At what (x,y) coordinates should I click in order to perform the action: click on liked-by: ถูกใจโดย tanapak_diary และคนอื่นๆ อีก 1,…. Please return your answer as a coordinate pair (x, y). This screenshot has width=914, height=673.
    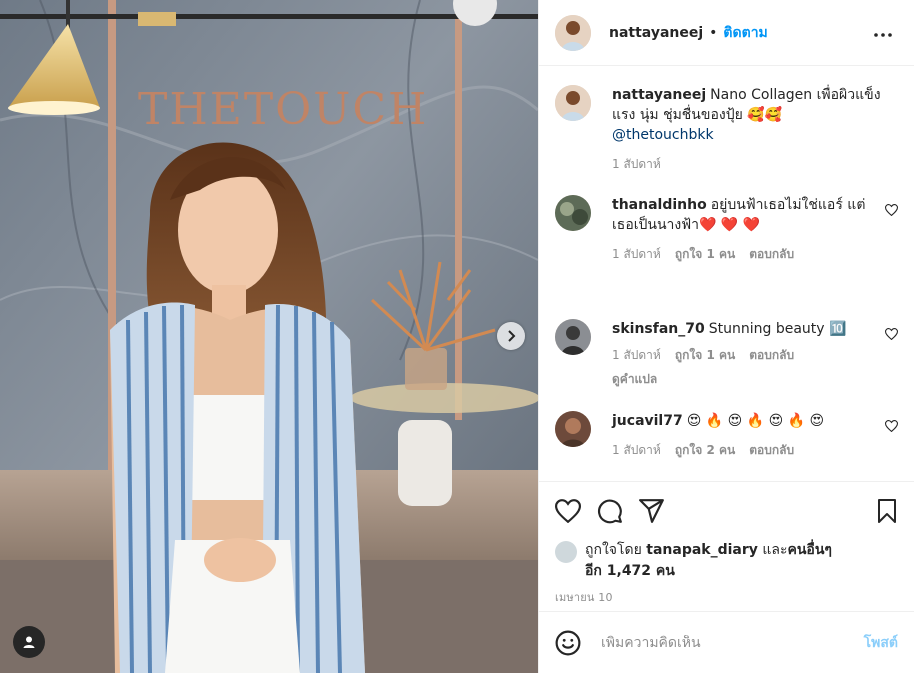
    Looking at the image, I should click on (726, 561).